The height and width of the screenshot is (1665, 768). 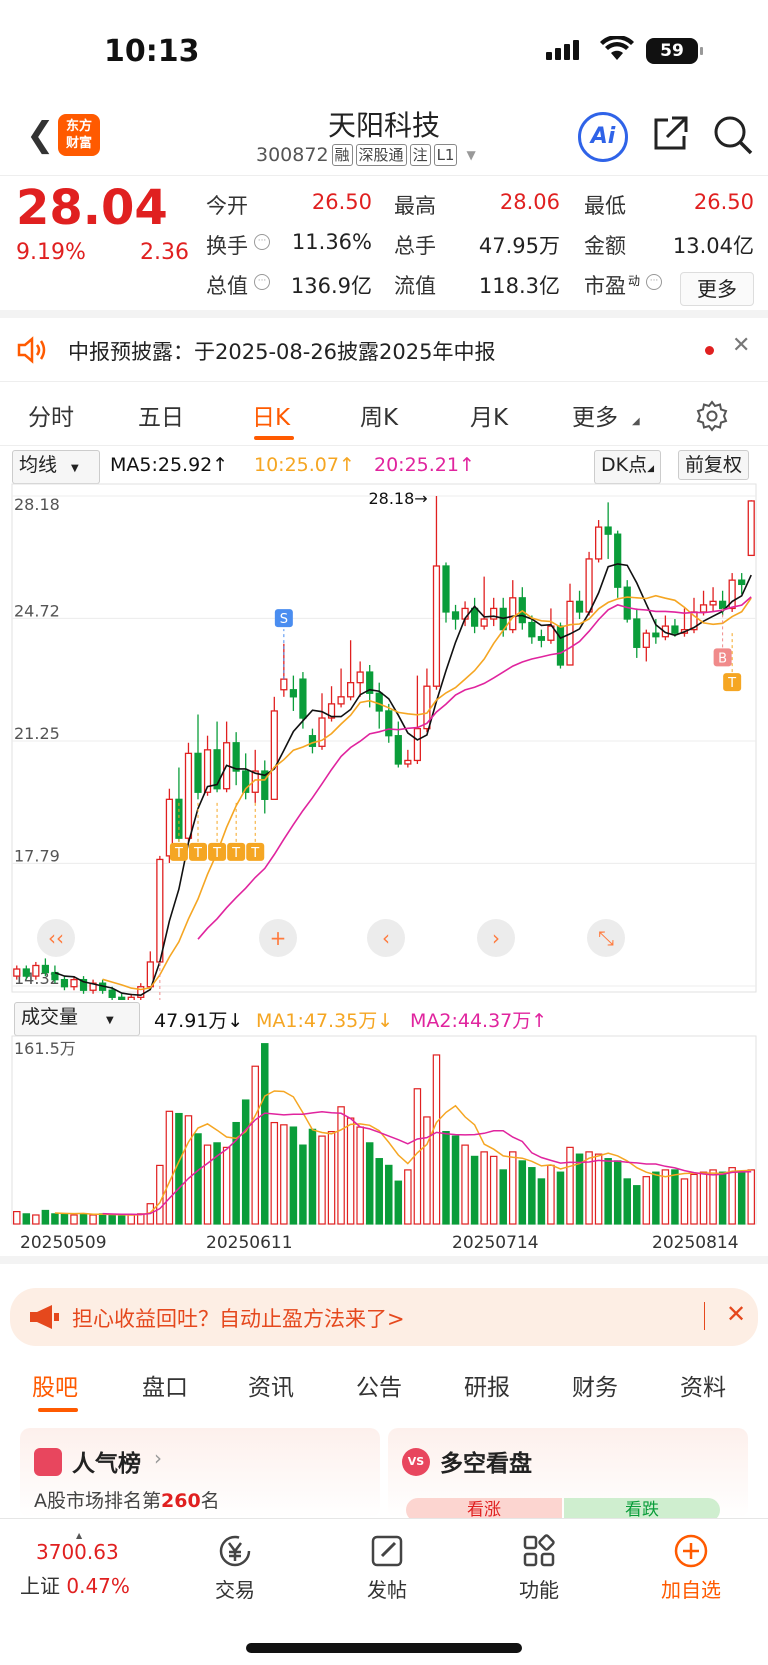 What do you see at coordinates (235, 853) in the screenshot?
I see `t-marker-text: T` at bounding box center [235, 853].